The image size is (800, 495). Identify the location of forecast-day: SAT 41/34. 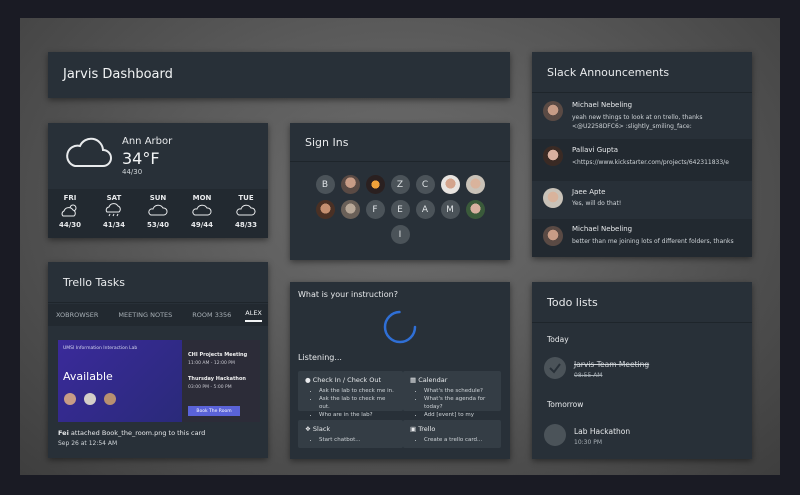
(114, 213).